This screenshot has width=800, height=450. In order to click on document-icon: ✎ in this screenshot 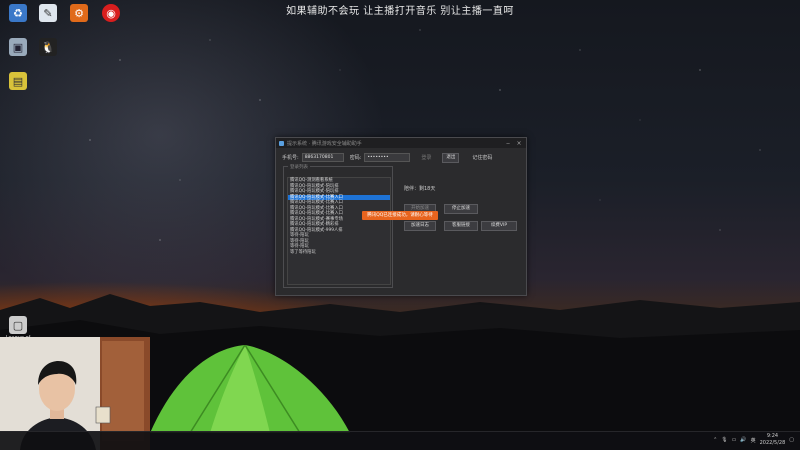, I will do `click(48, 13)`.